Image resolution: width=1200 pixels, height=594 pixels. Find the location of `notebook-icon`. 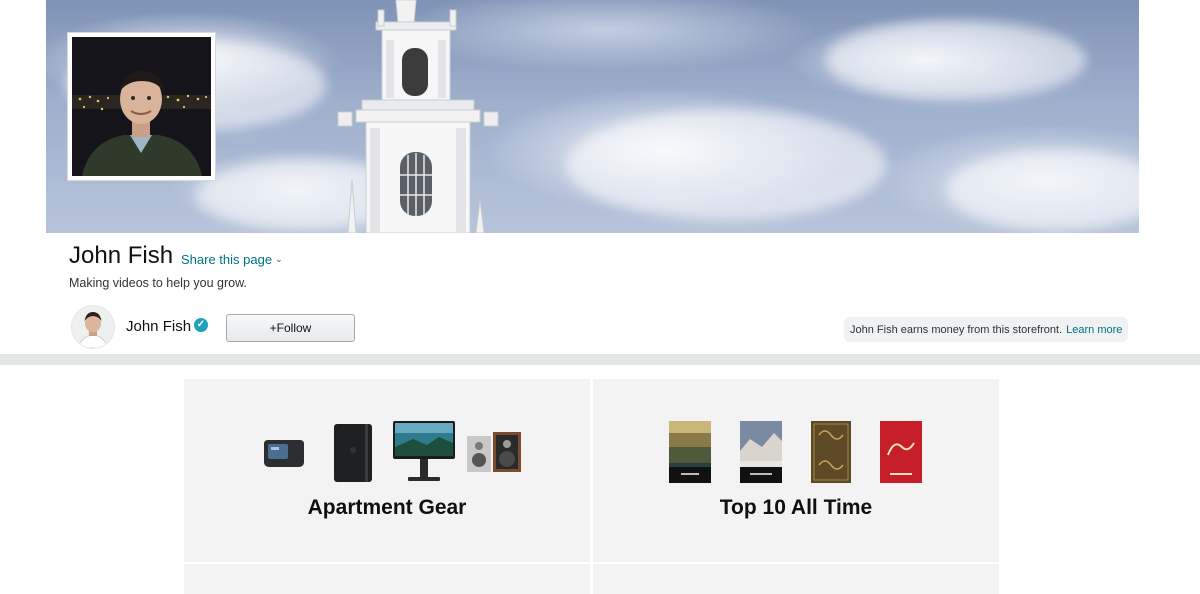

notebook-icon is located at coordinates (353, 453).